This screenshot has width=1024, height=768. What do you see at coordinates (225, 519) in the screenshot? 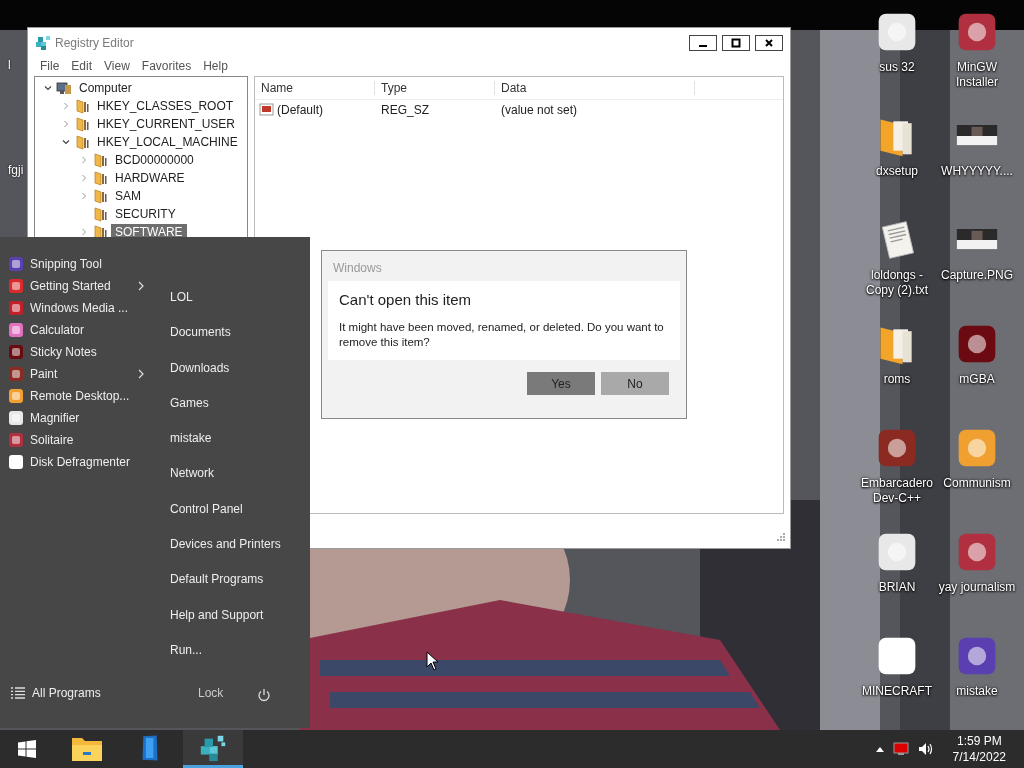
I see `start-menu-link: Control Panel` at bounding box center [225, 519].